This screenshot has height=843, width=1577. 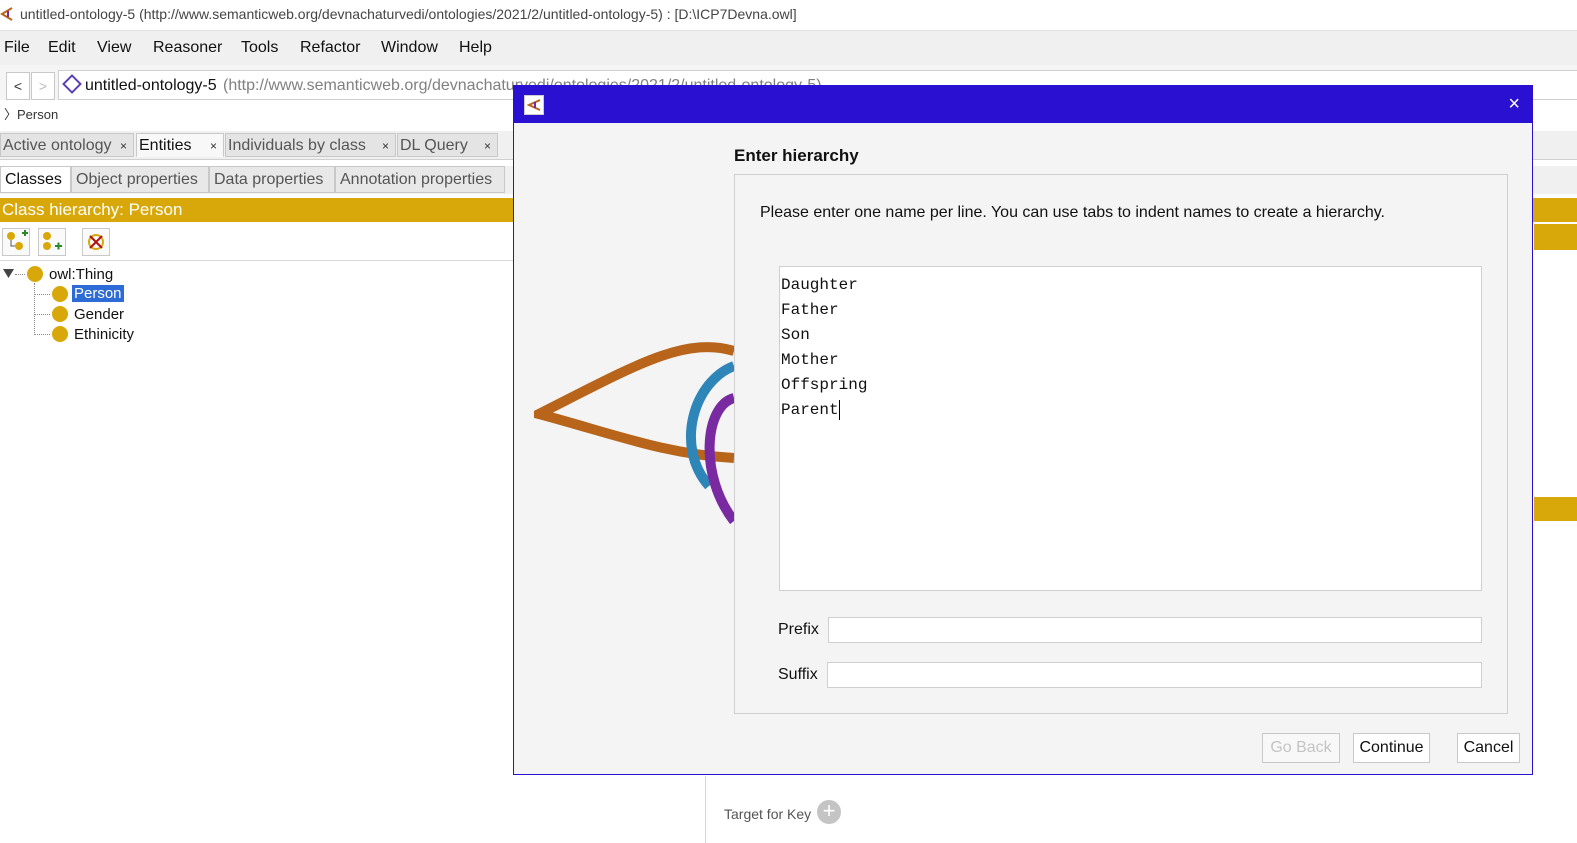 What do you see at coordinates (1154, 675) in the screenshot?
I see `suffix-input` at bounding box center [1154, 675].